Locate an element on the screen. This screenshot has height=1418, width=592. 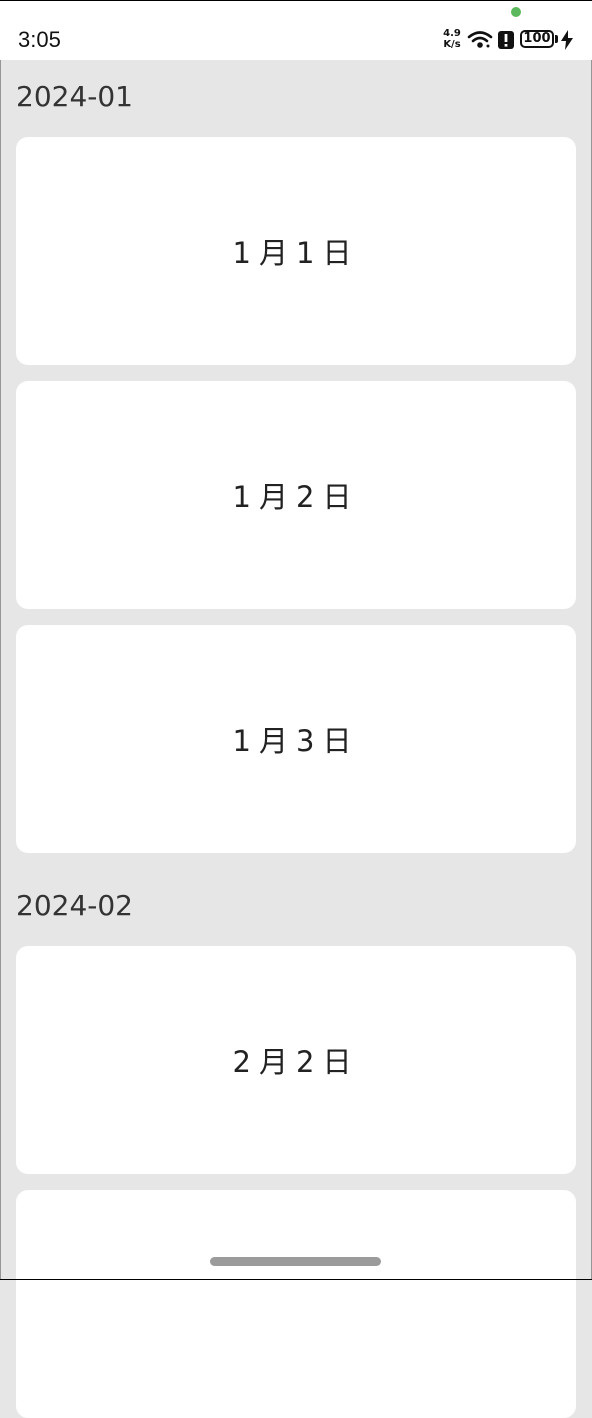
network-speed: 4.9 K/s is located at coordinates (452, 39).